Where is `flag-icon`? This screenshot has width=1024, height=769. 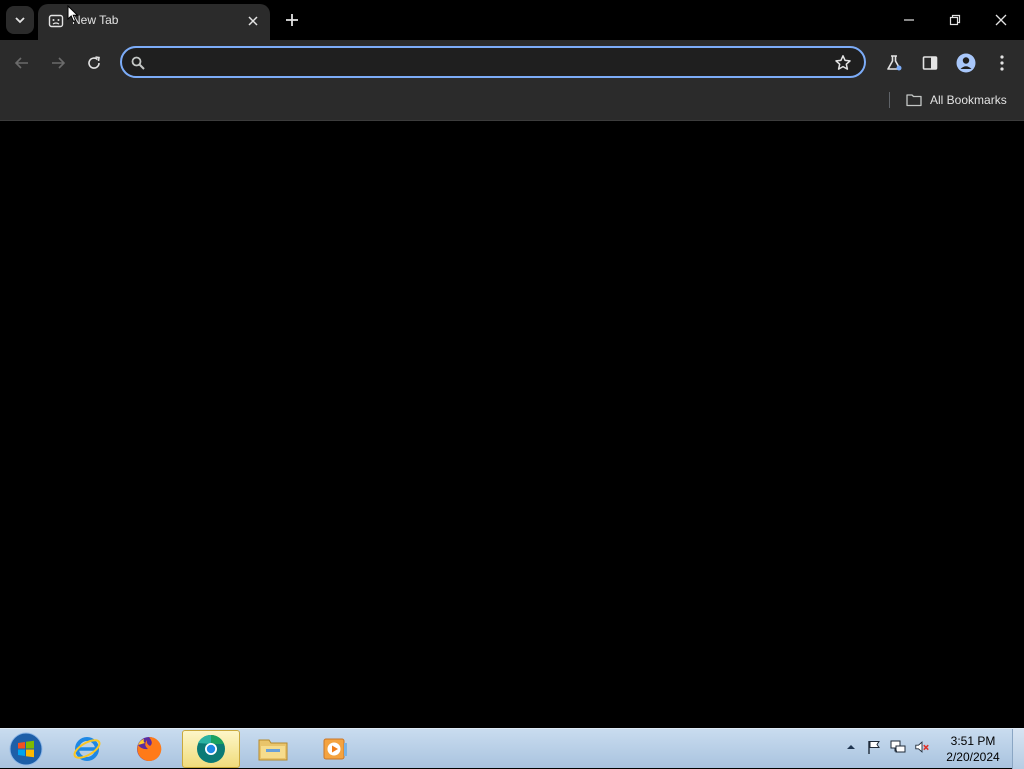
flag-icon is located at coordinates (874, 747).